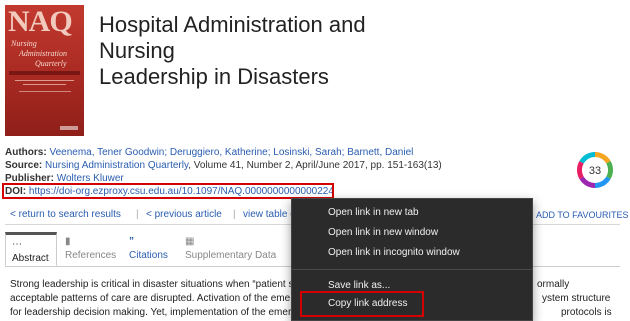 Image resolution: width=630 pixels, height=321 pixels. What do you see at coordinates (31, 249) in the screenshot?
I see `tab-abstract: ⋯ Abstract` at bounding box center [31, 249].